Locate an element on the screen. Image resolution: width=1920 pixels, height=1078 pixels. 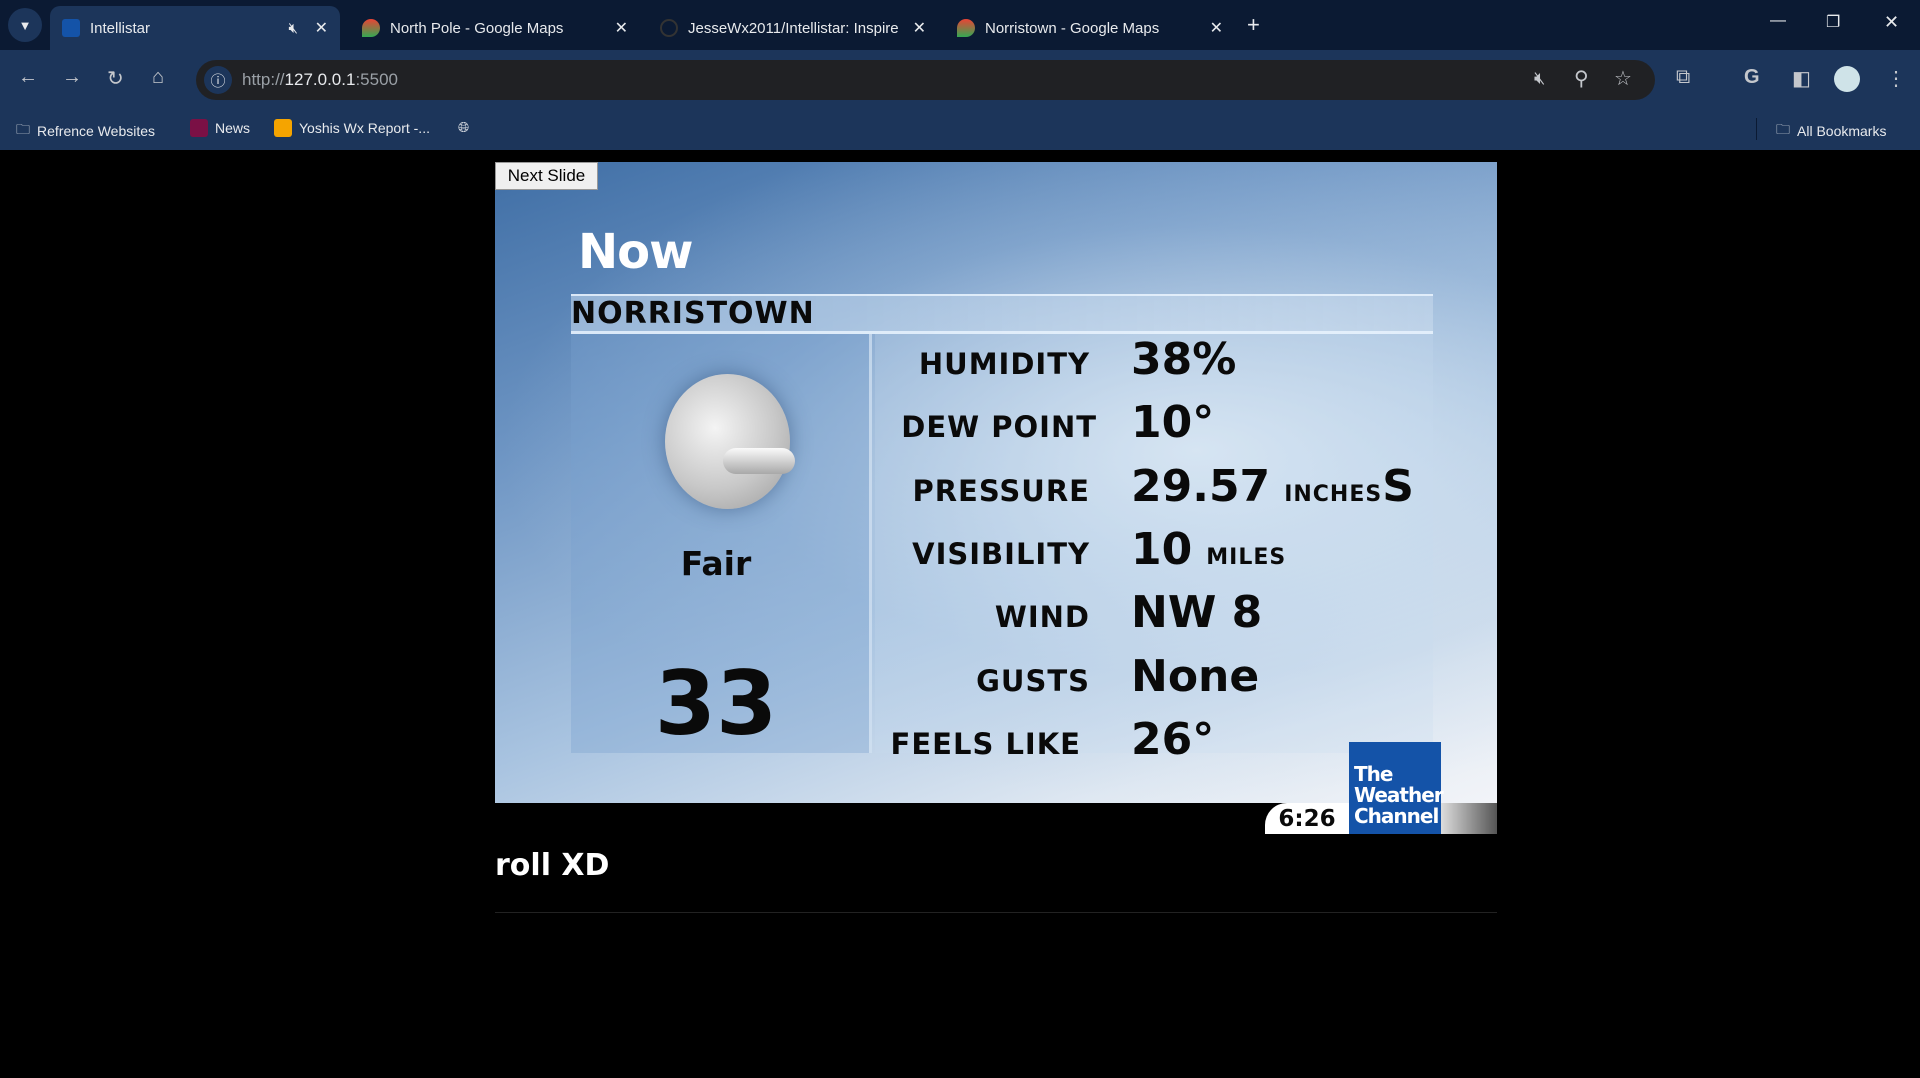
ticker-text: roll XD is located at coordinates (552, 865).